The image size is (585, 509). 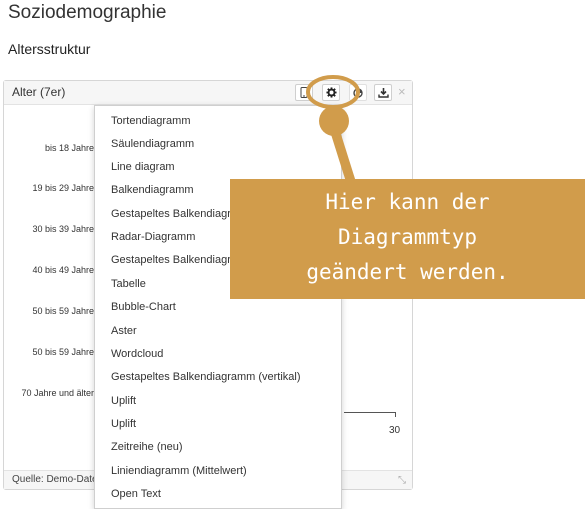 I want to click on callout-line: Hier kann der, so click(x=407, y=202).